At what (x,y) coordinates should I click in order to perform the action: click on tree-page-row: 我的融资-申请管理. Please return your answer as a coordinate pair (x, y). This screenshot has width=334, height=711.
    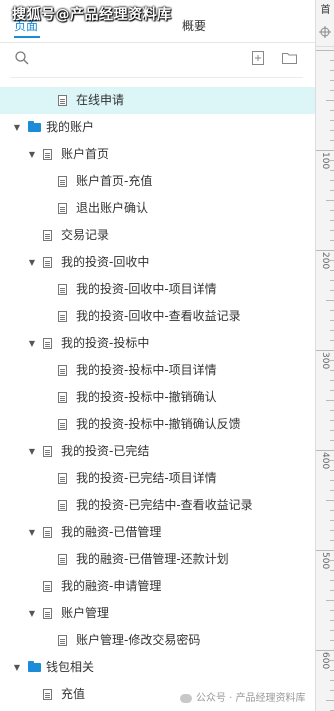
    Looking at the image, I should click on (157, 586).